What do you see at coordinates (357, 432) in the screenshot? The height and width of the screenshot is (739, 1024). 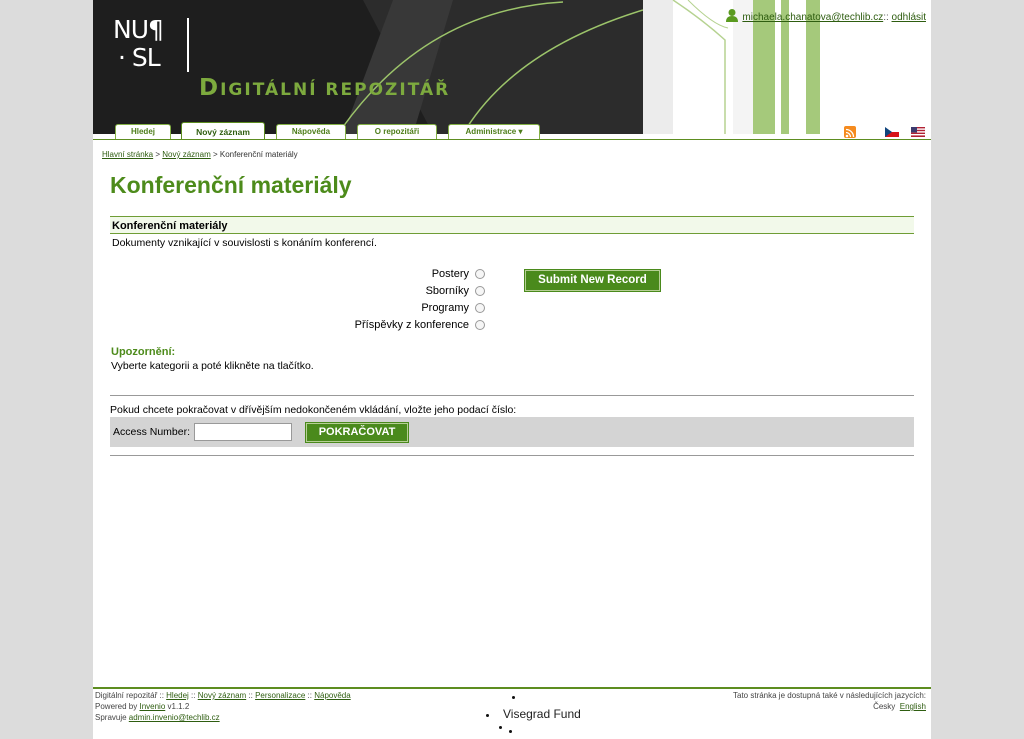 I see `continue-button: POKRAČOVAT` at bounding box center [357, 432].